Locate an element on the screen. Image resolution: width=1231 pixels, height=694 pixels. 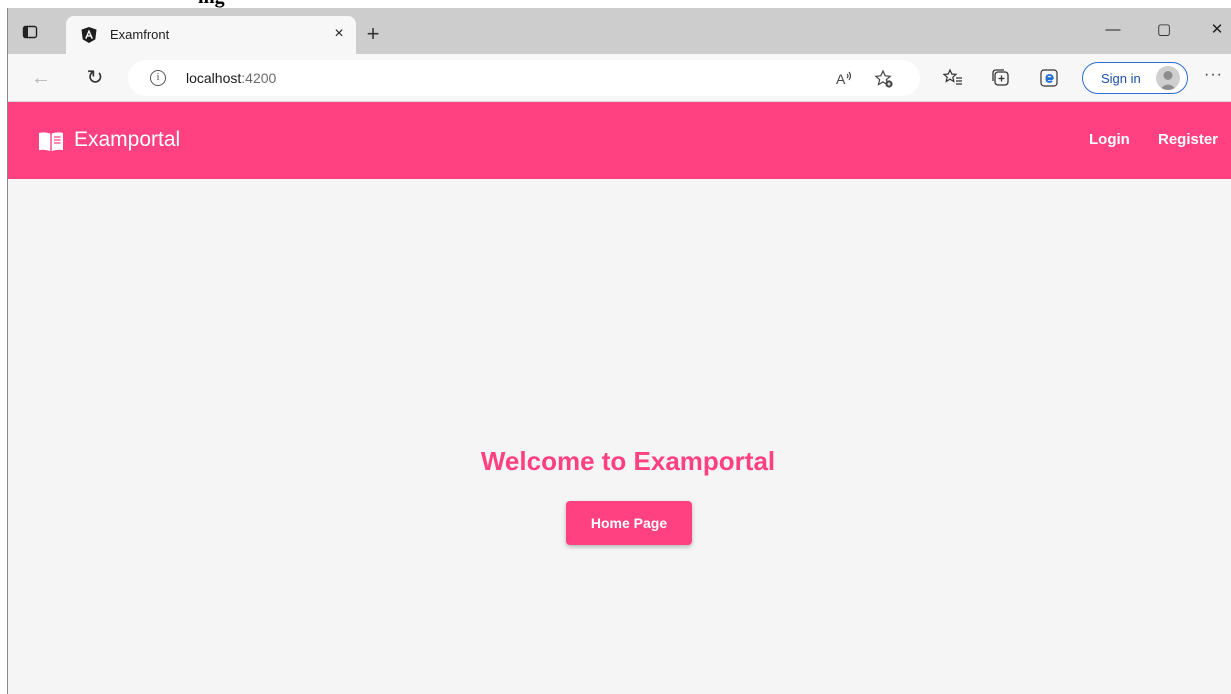
browser-toolbar: ← ↻ i localhost:4200 A Sign in ··· is located at coordinates (619, 78).